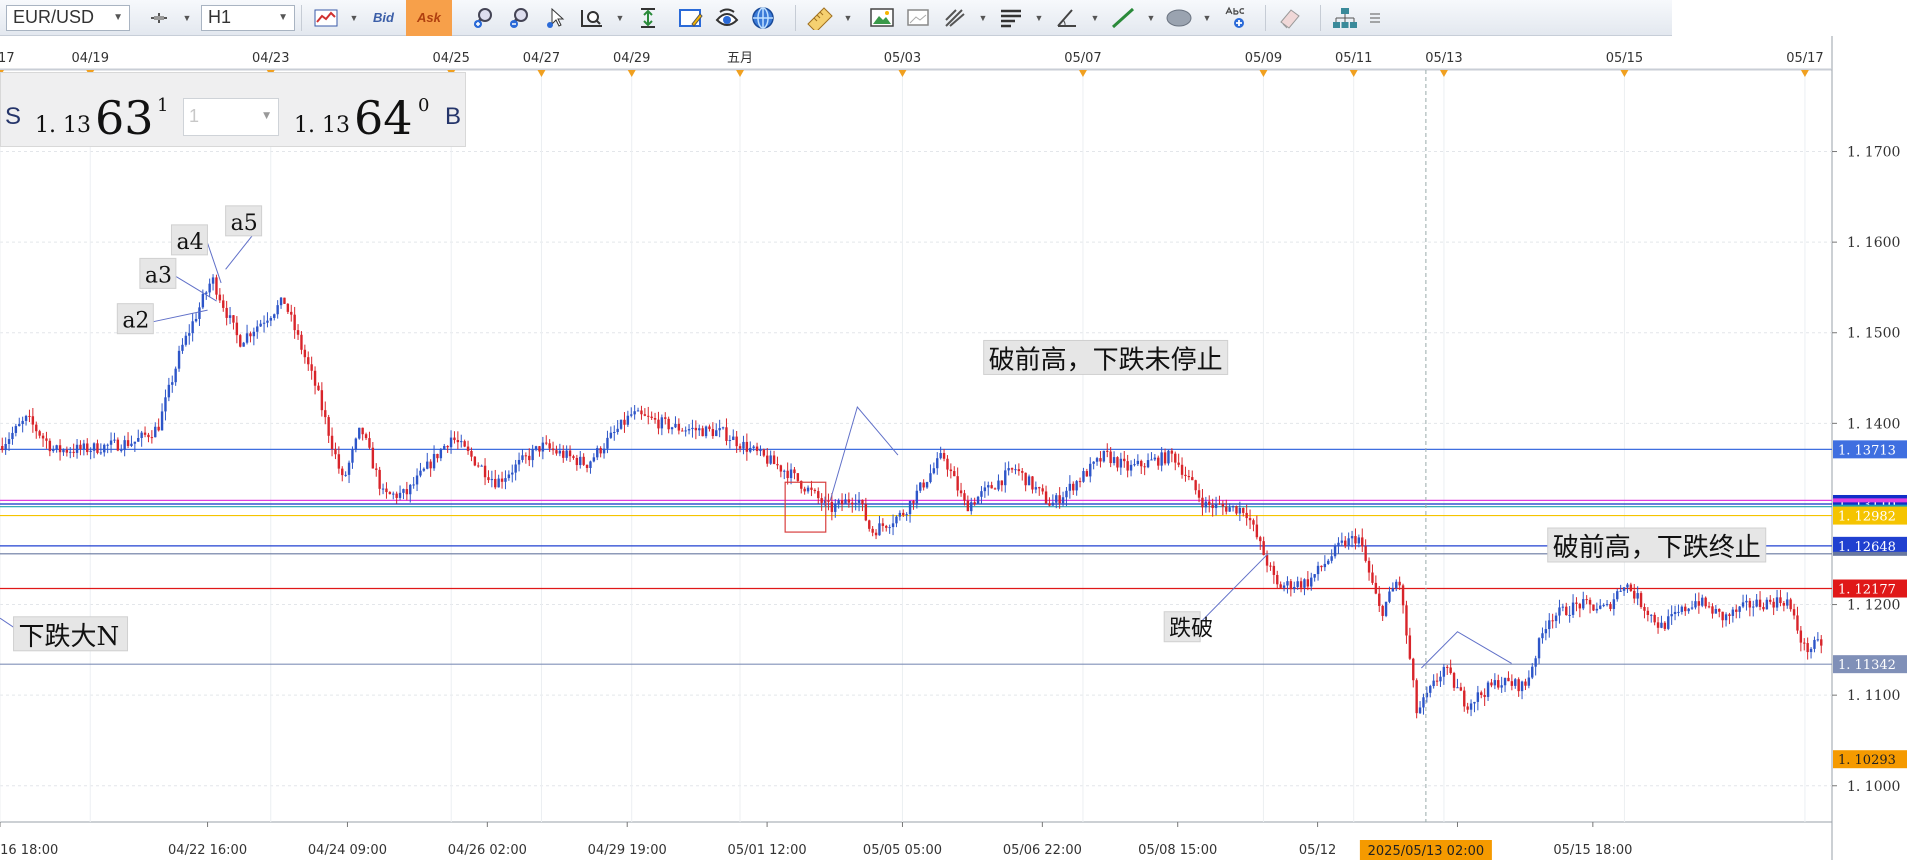 The image size is (1909, 860). I want to click on price-tick-label: 1. 1600, so click(1873, 243).